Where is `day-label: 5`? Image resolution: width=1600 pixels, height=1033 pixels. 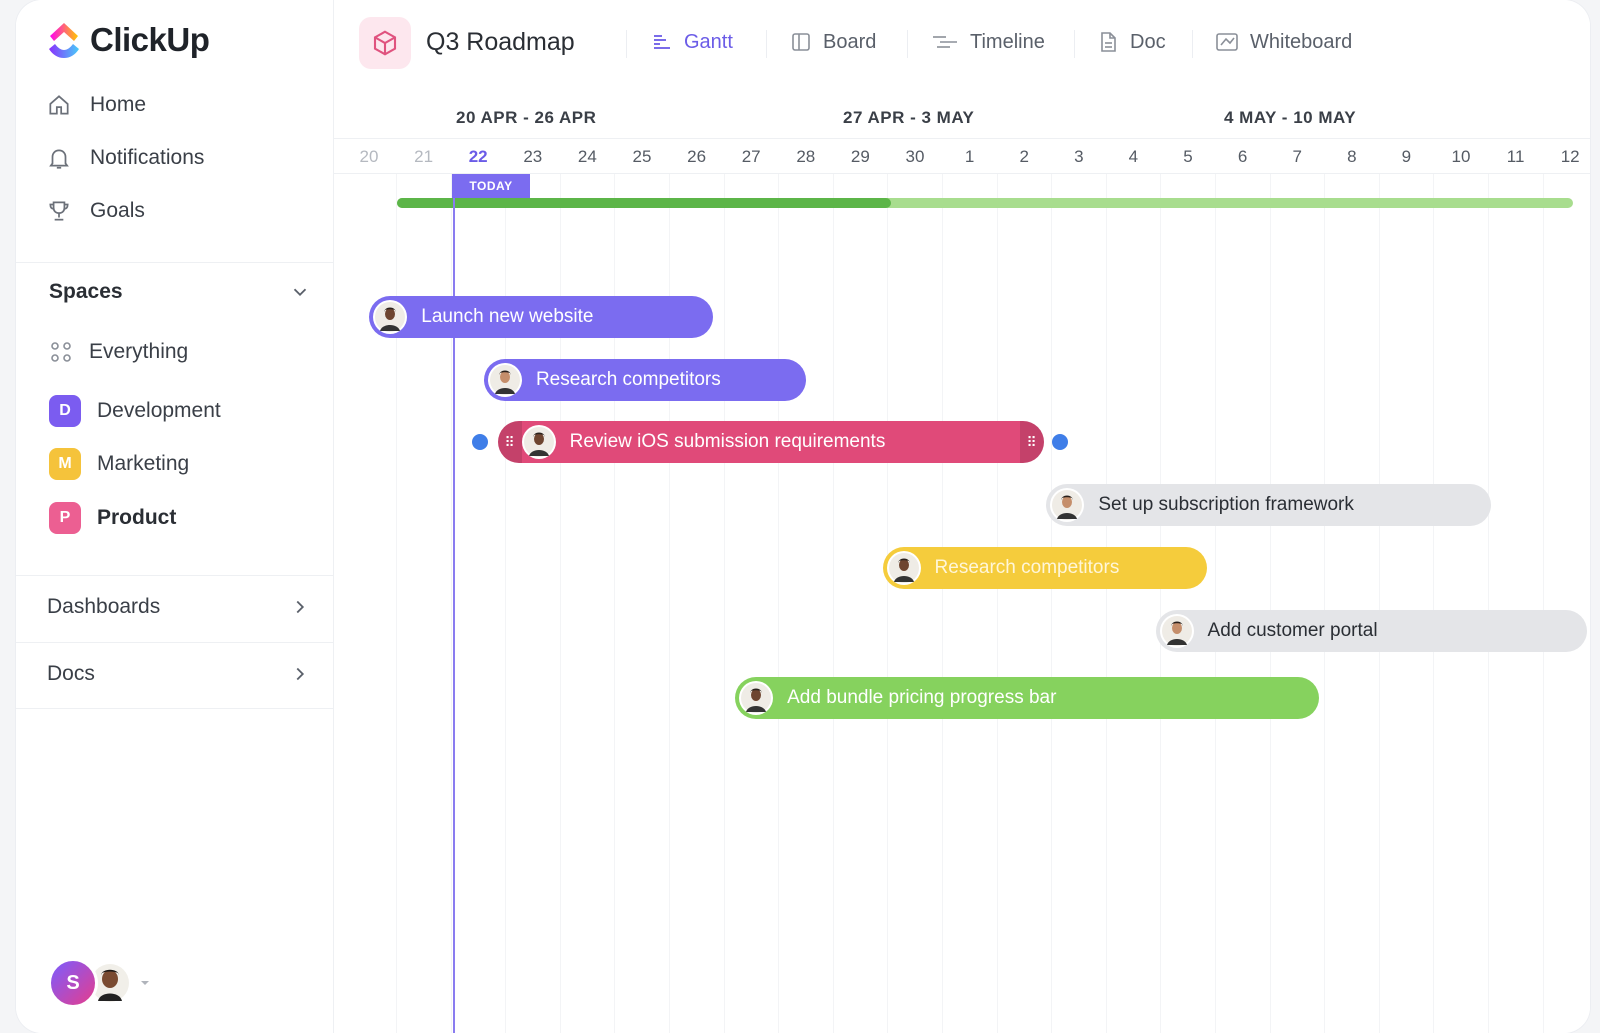 day-label: 5 is located at coordinates (1188, 156).